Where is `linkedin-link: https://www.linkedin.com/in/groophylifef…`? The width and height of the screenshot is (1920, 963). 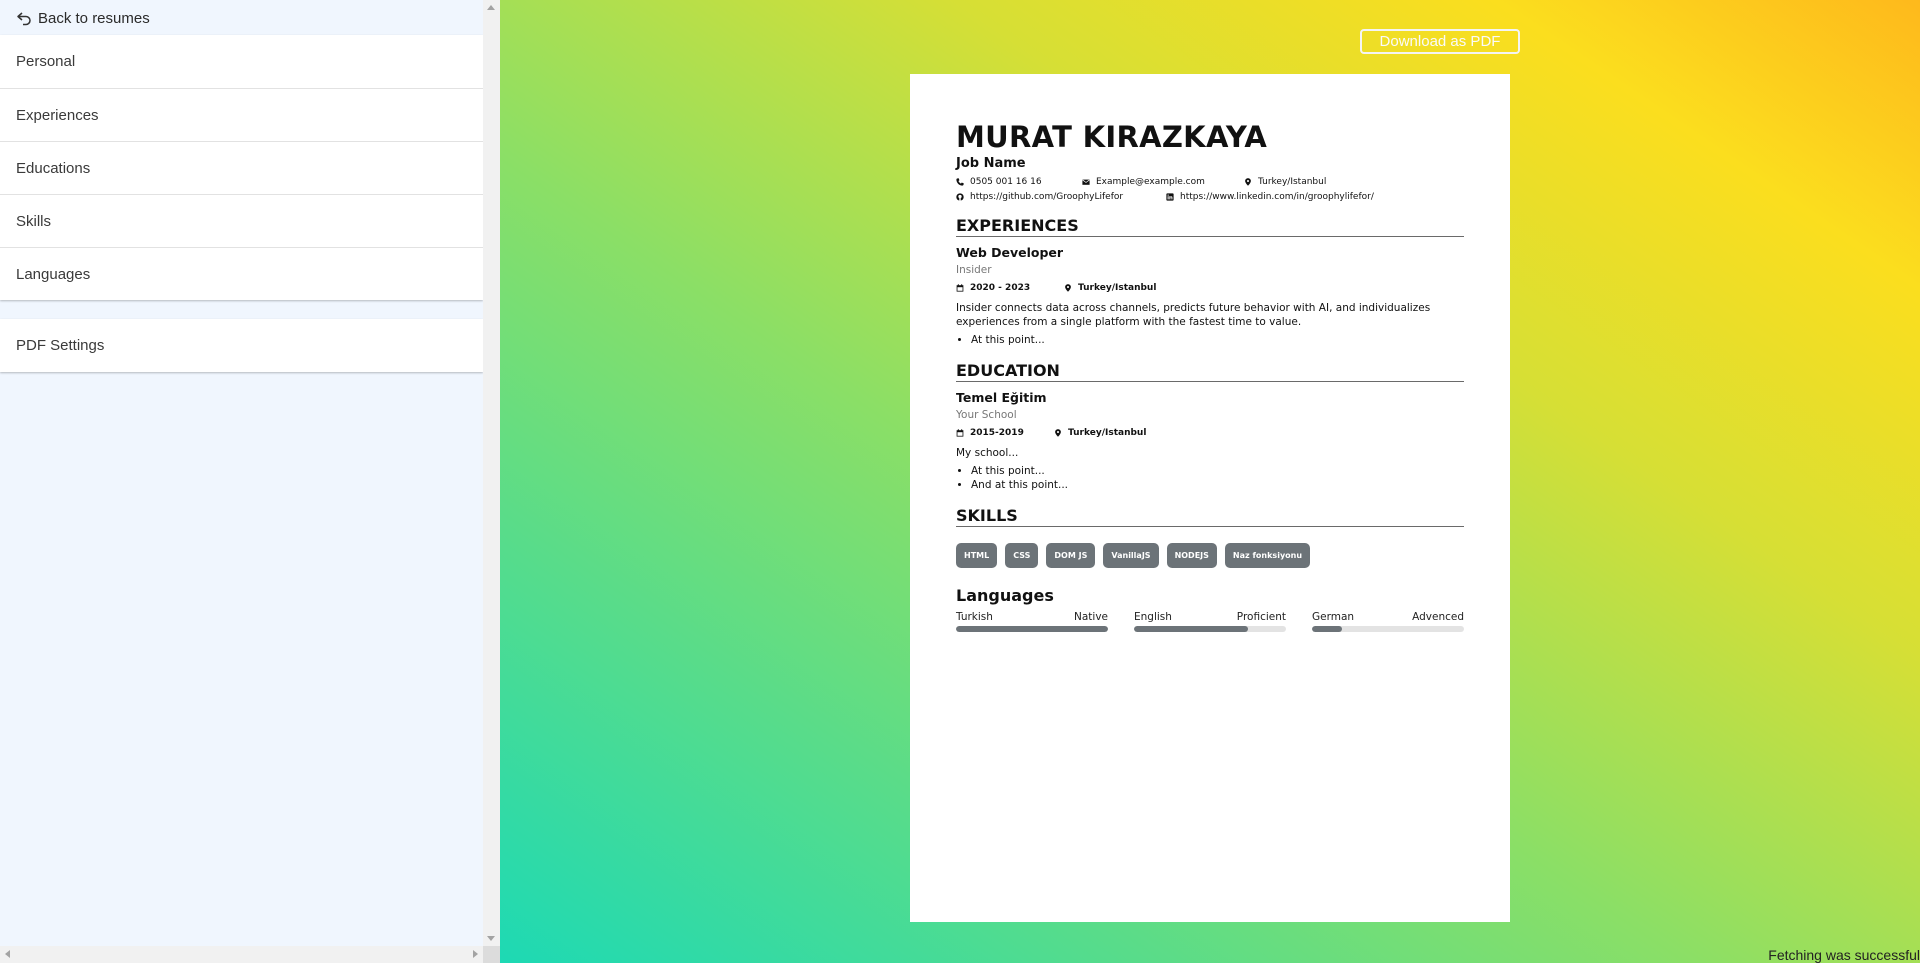 linkedin-link: https://www.linkedin.com/in/groophylifef… is located at coordinates (1277, 197).